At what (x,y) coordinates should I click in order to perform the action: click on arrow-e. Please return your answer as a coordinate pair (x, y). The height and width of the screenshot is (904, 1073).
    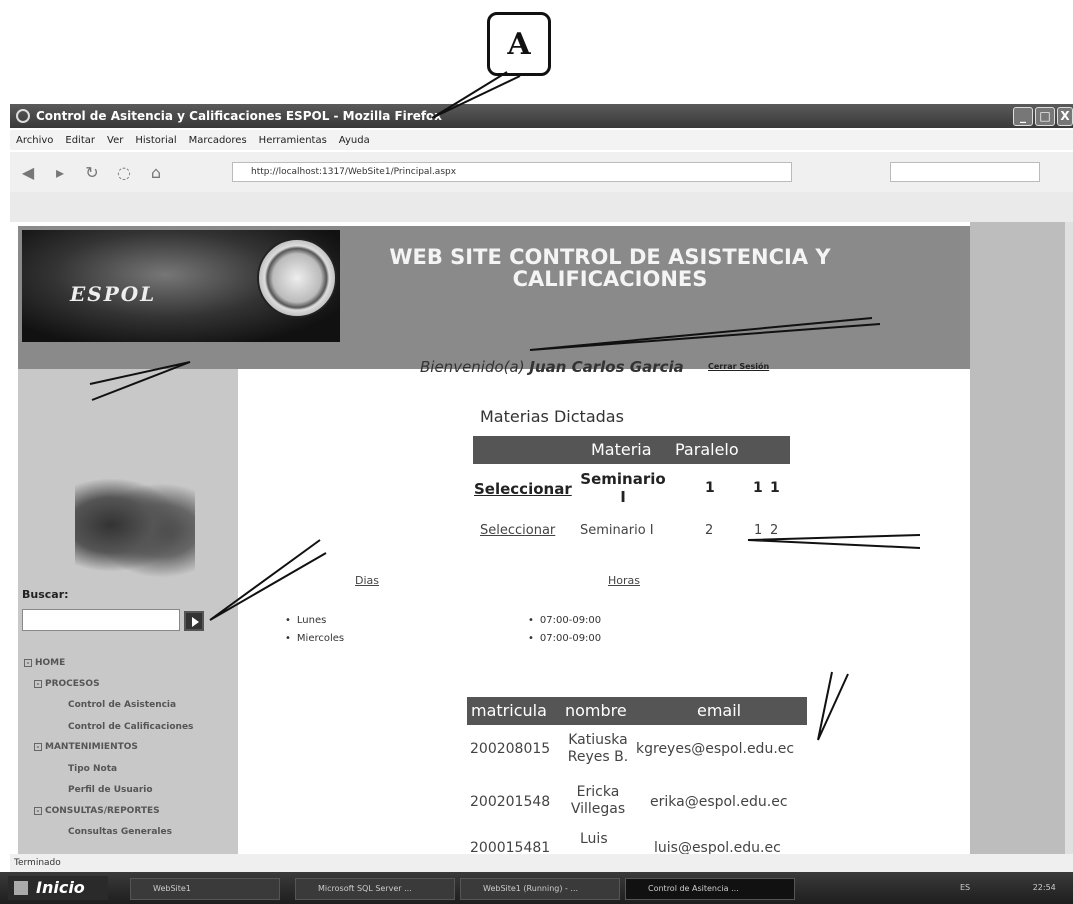
    Looking at the image, I should click on (834, 541).